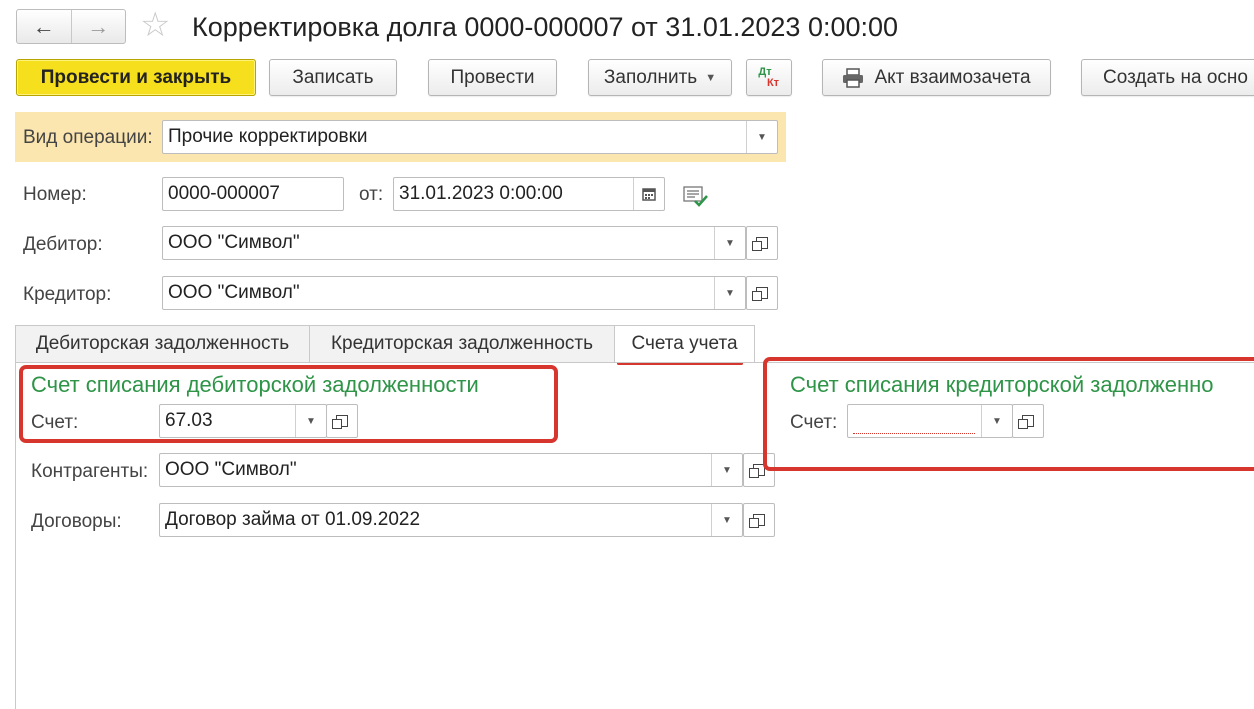 This screenshot has width=1254, height=709. I want to click on date-label: от:, so click(371, 194).